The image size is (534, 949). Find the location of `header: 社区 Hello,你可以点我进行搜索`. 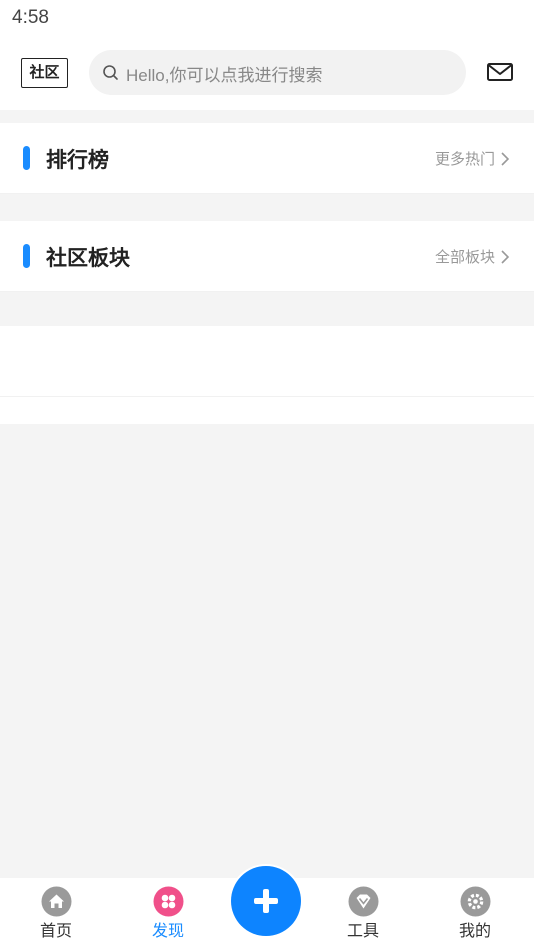

header: 社区 Hello,你可以点我进行搜索 is located at coordinates (267, 75).